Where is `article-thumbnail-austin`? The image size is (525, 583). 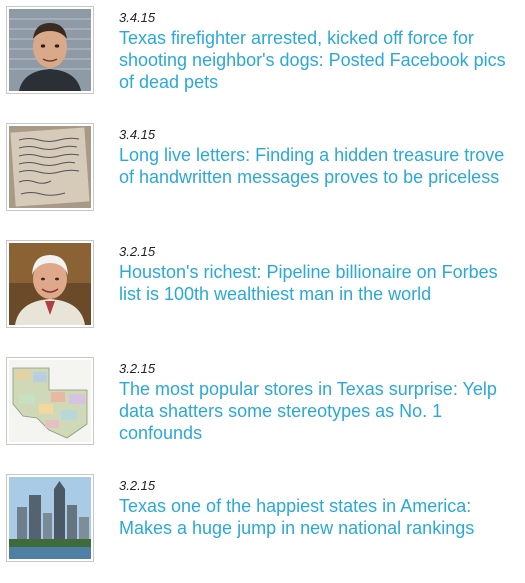 article-thumbnail-austin is located at coordinates (50, 518).